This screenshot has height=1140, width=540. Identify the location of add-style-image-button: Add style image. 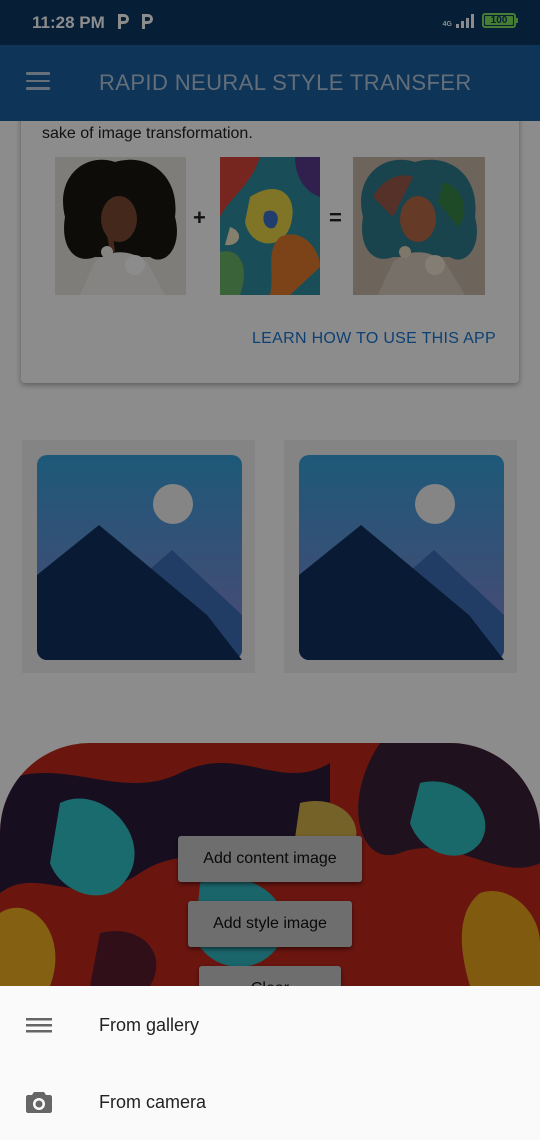
(270, 924).